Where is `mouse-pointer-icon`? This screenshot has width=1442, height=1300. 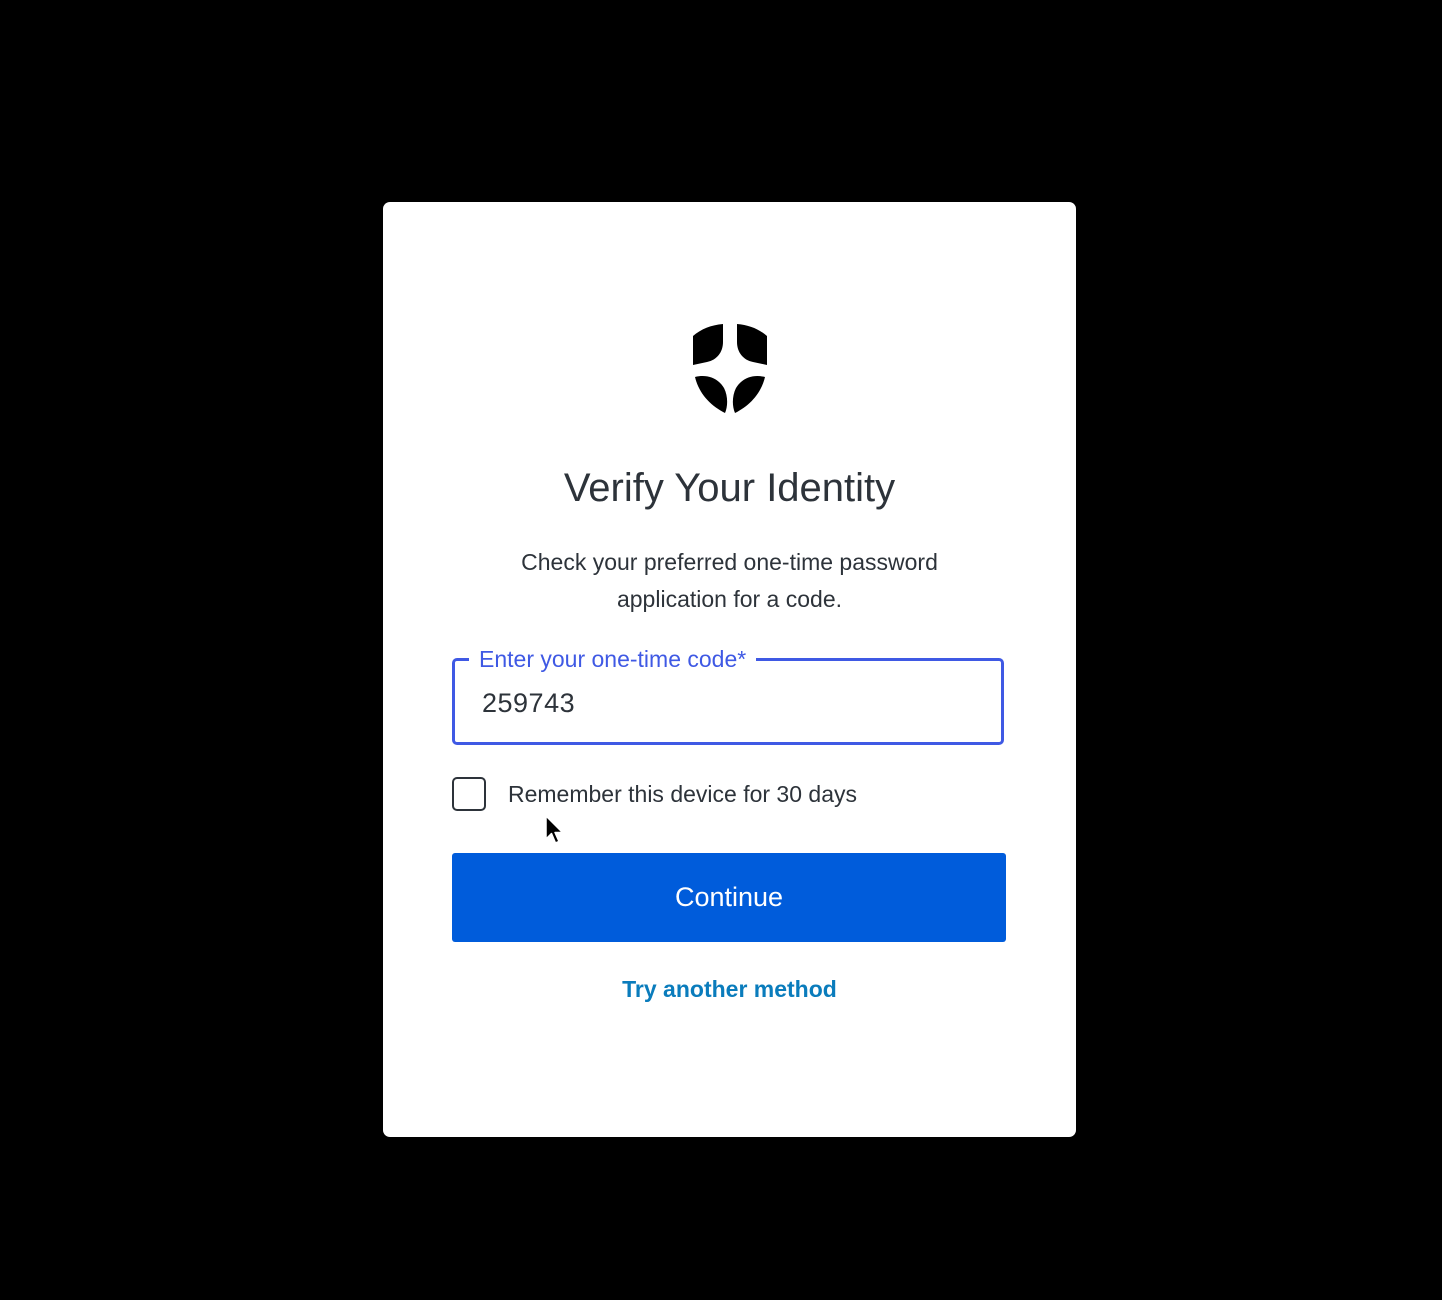
mouse-pointer-icon is located at coordinates (554, 829).